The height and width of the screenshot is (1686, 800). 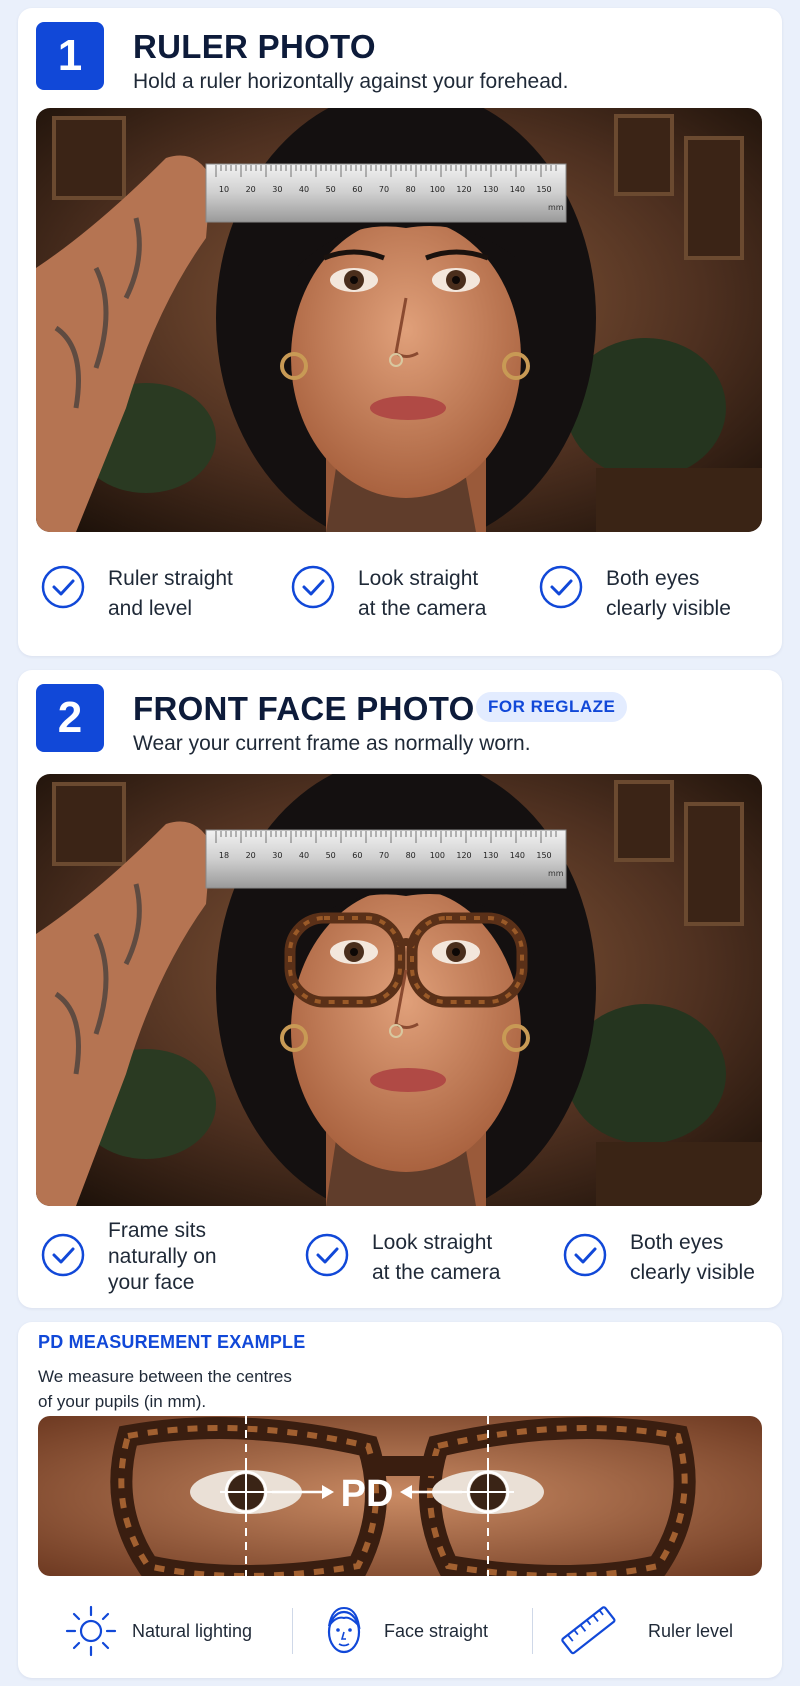 What do you see at coordinates (400, 1496) in the screenshot?
I see `pd-closeup-image: PD` at bounding box center [400, 1496].